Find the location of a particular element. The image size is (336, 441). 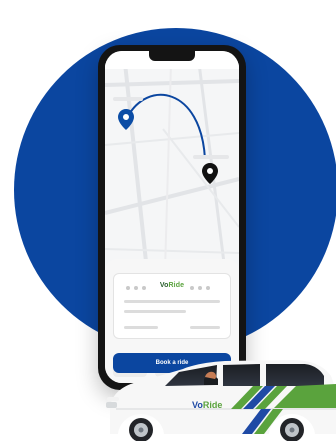

ride-card-header: VoRide is located at coordinates (172, 288).